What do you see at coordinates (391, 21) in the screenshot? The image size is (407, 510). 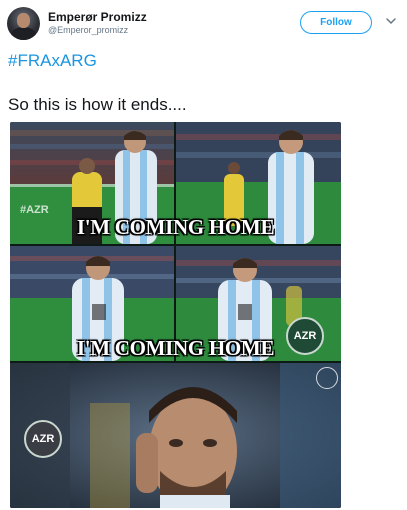 I see `chevron-down-icon` at bounding box center [391, 21].